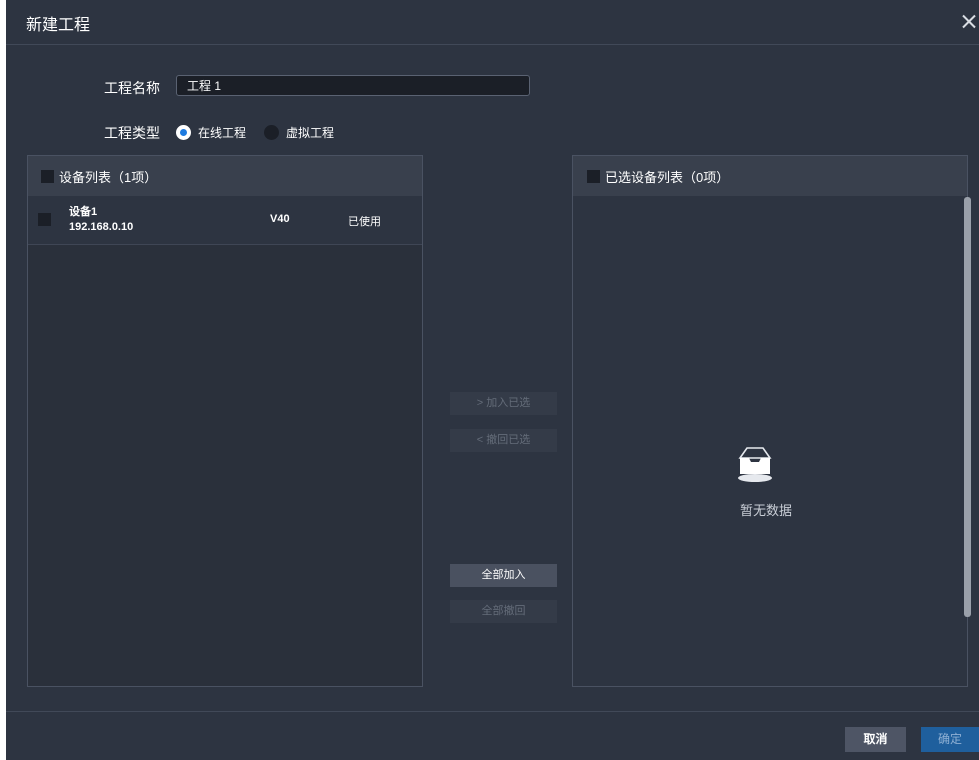 This screenshot has height=760, width=979. I want to click on close-icon, so click(969, 21).